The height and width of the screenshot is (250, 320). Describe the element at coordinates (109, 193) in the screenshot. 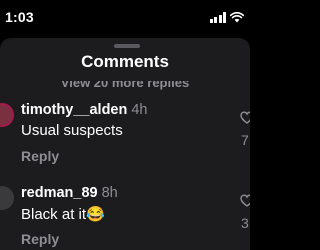

I see `timestamp: 8h` at that location.